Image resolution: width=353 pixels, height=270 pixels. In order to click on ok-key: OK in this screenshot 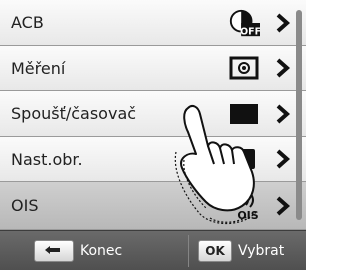, I will do `click(215, 251)`.